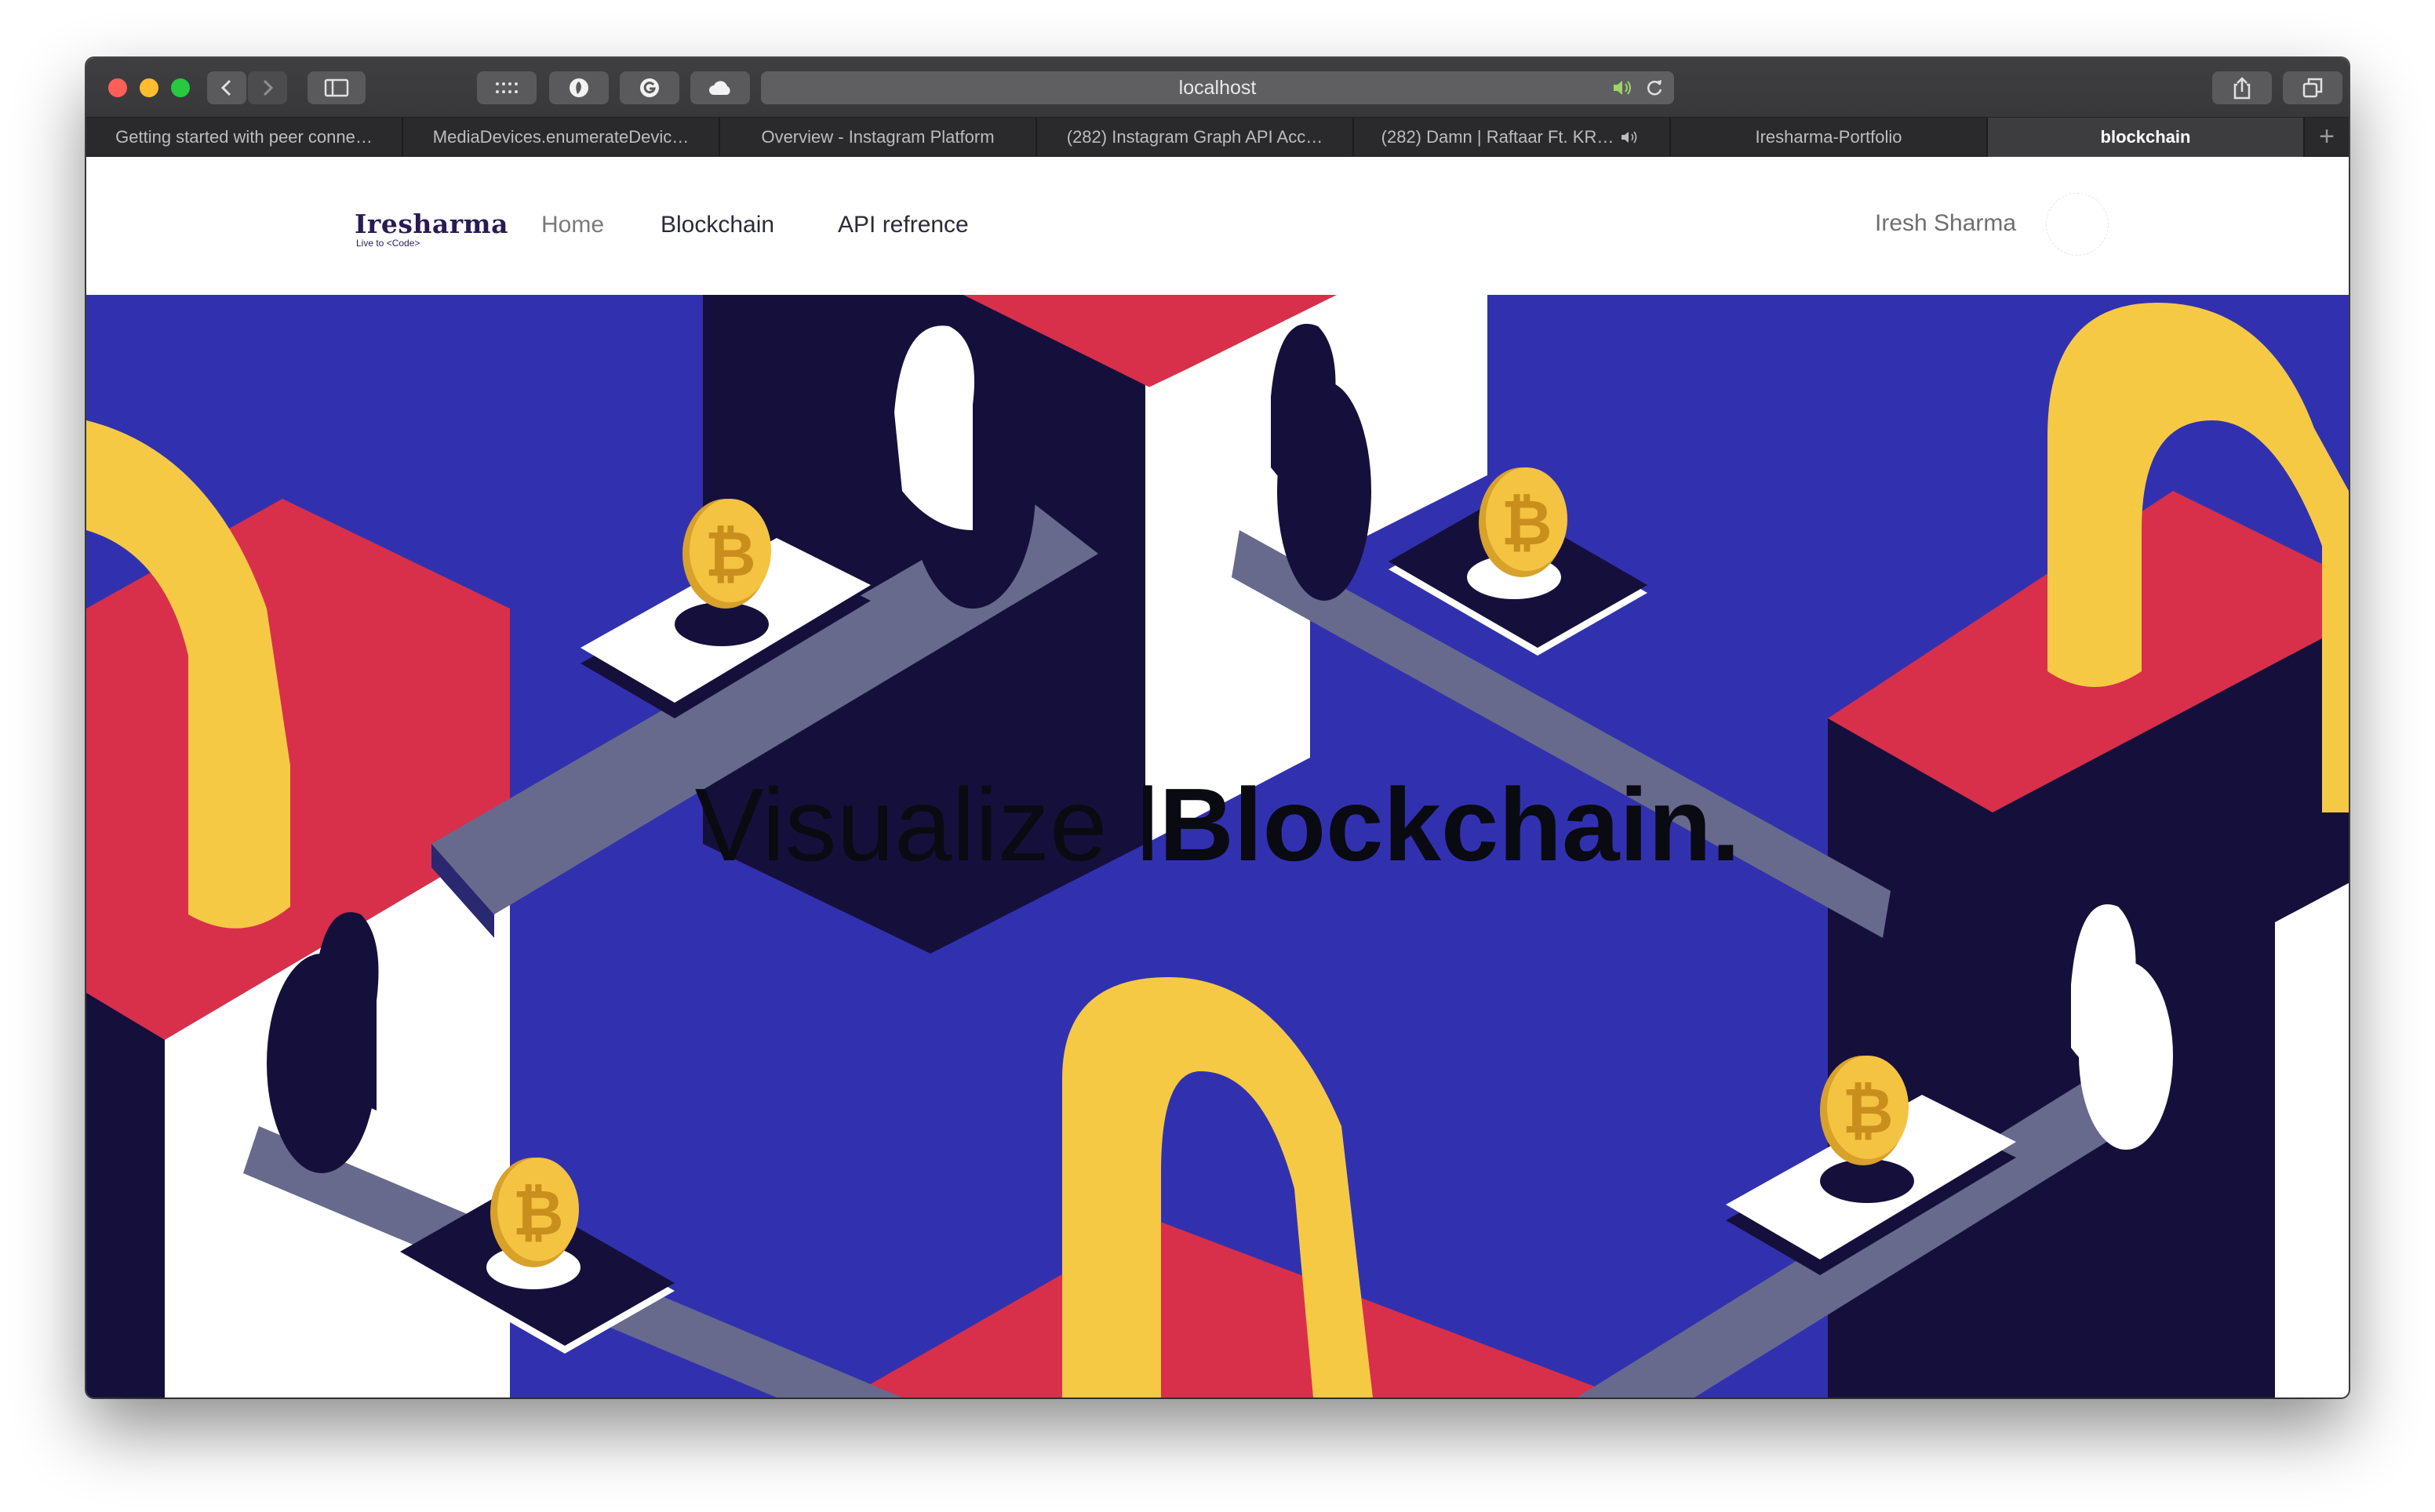  I want to click on nav-link-blockchain: Blockchain, so click(717, 225).